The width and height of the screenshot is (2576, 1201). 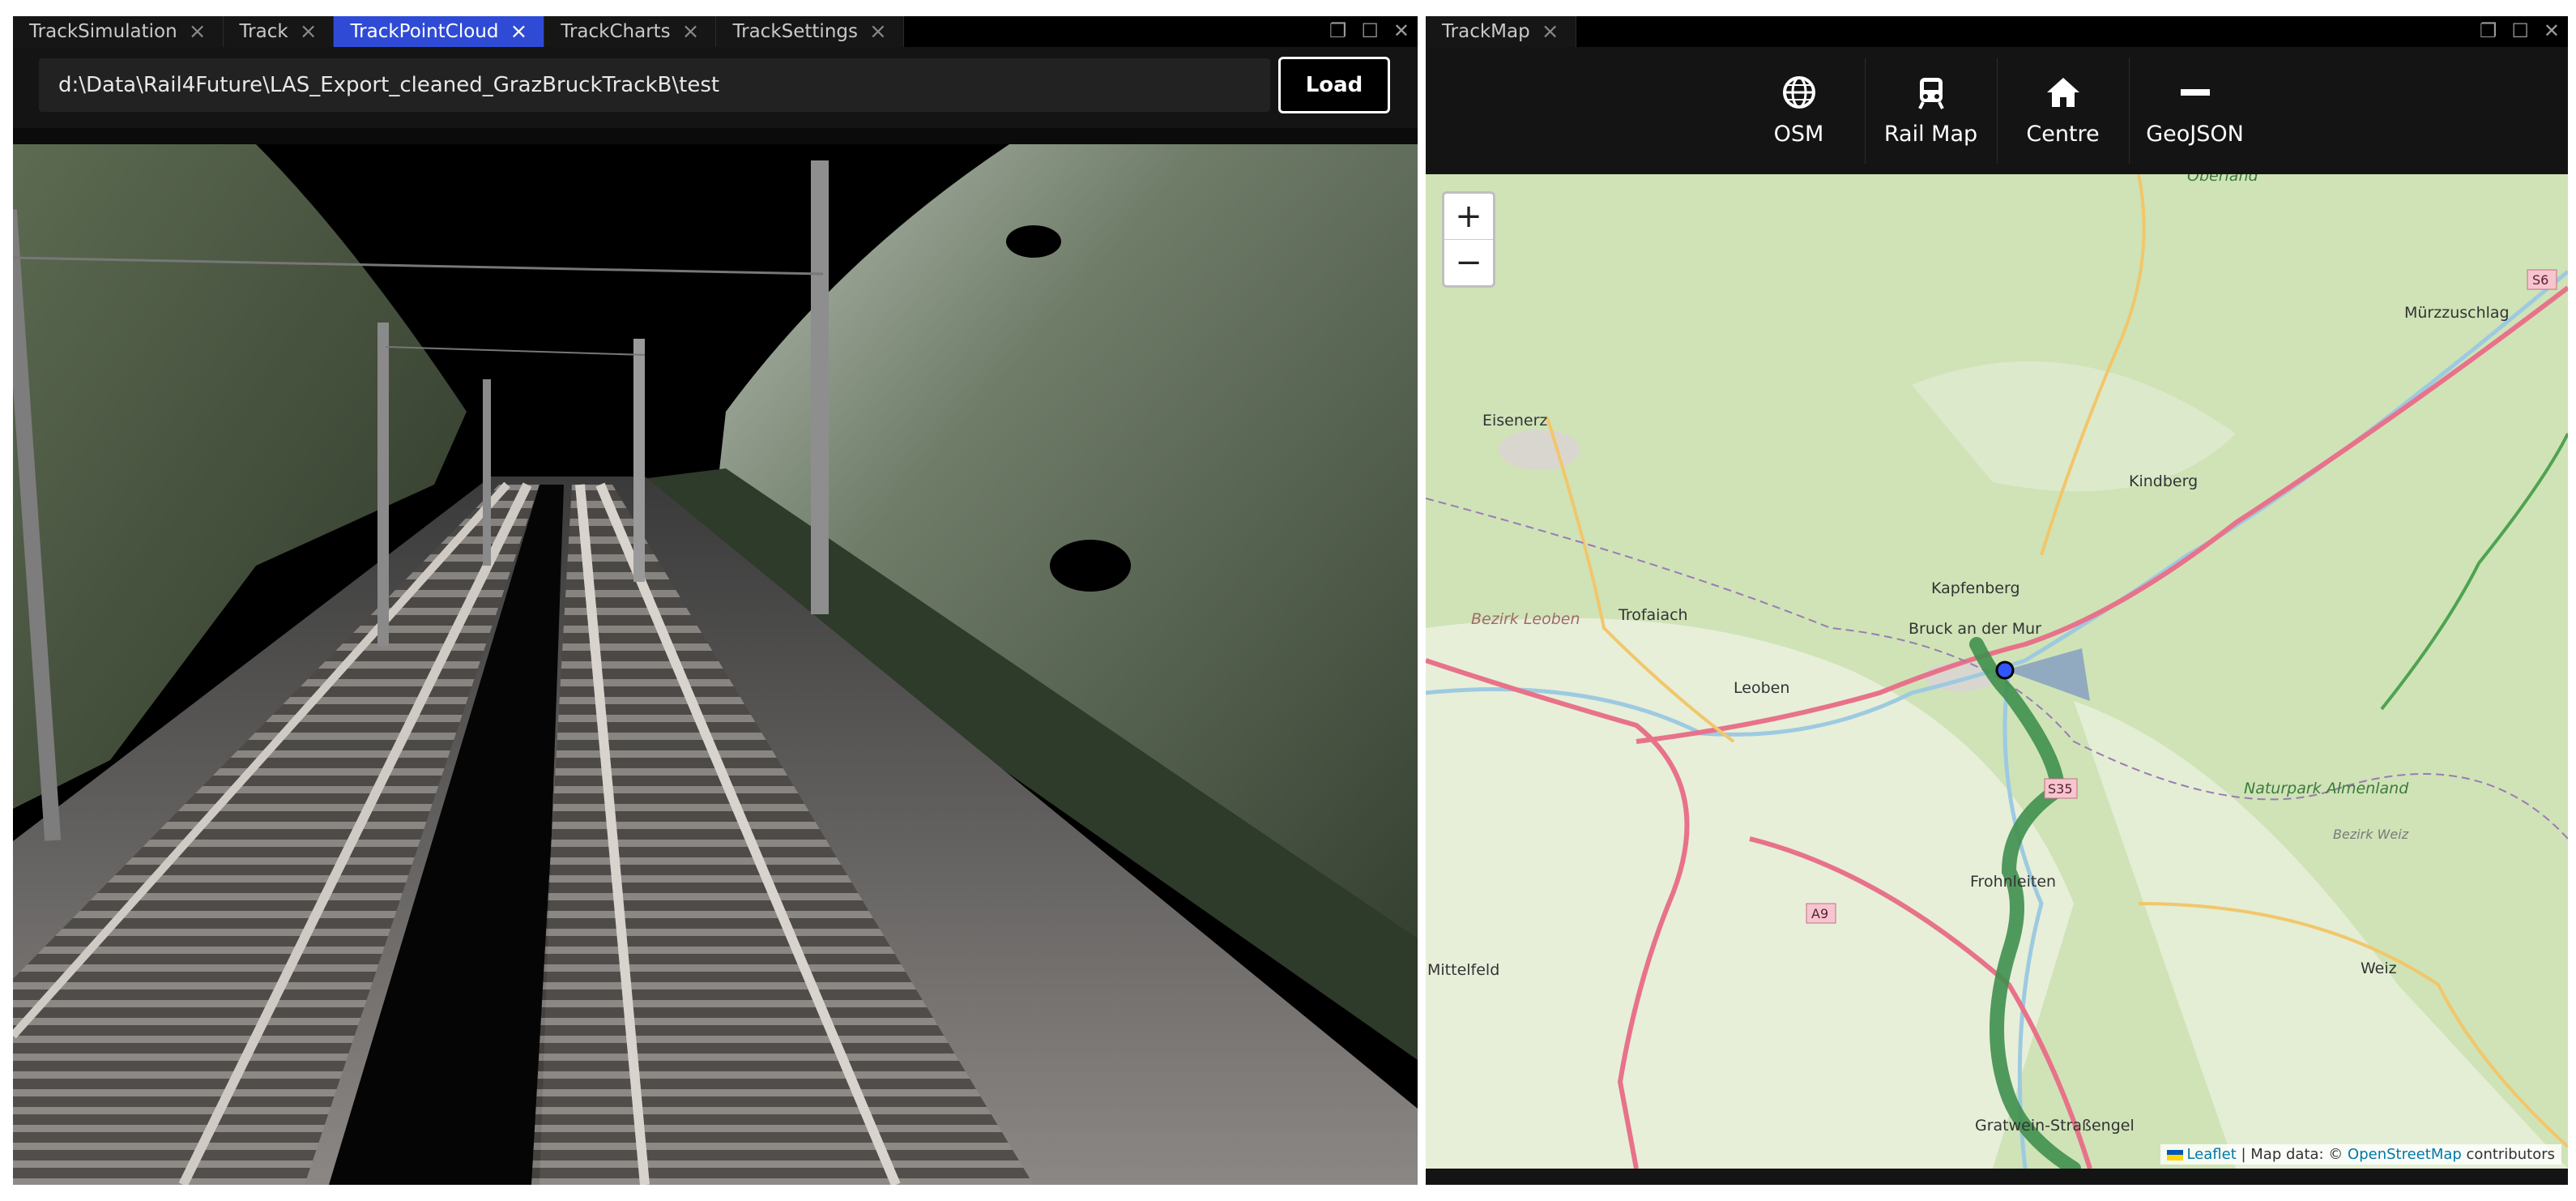 I want to click on urban-area, so click(x=1540, y=450).